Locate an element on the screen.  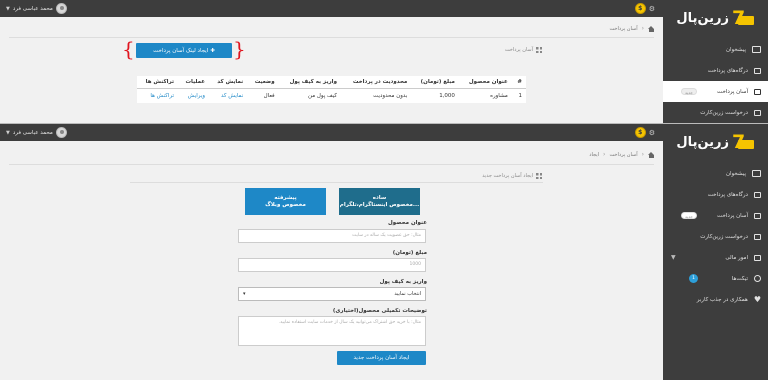
column-header: تراکنش ها is located at coordinates (158, 82).